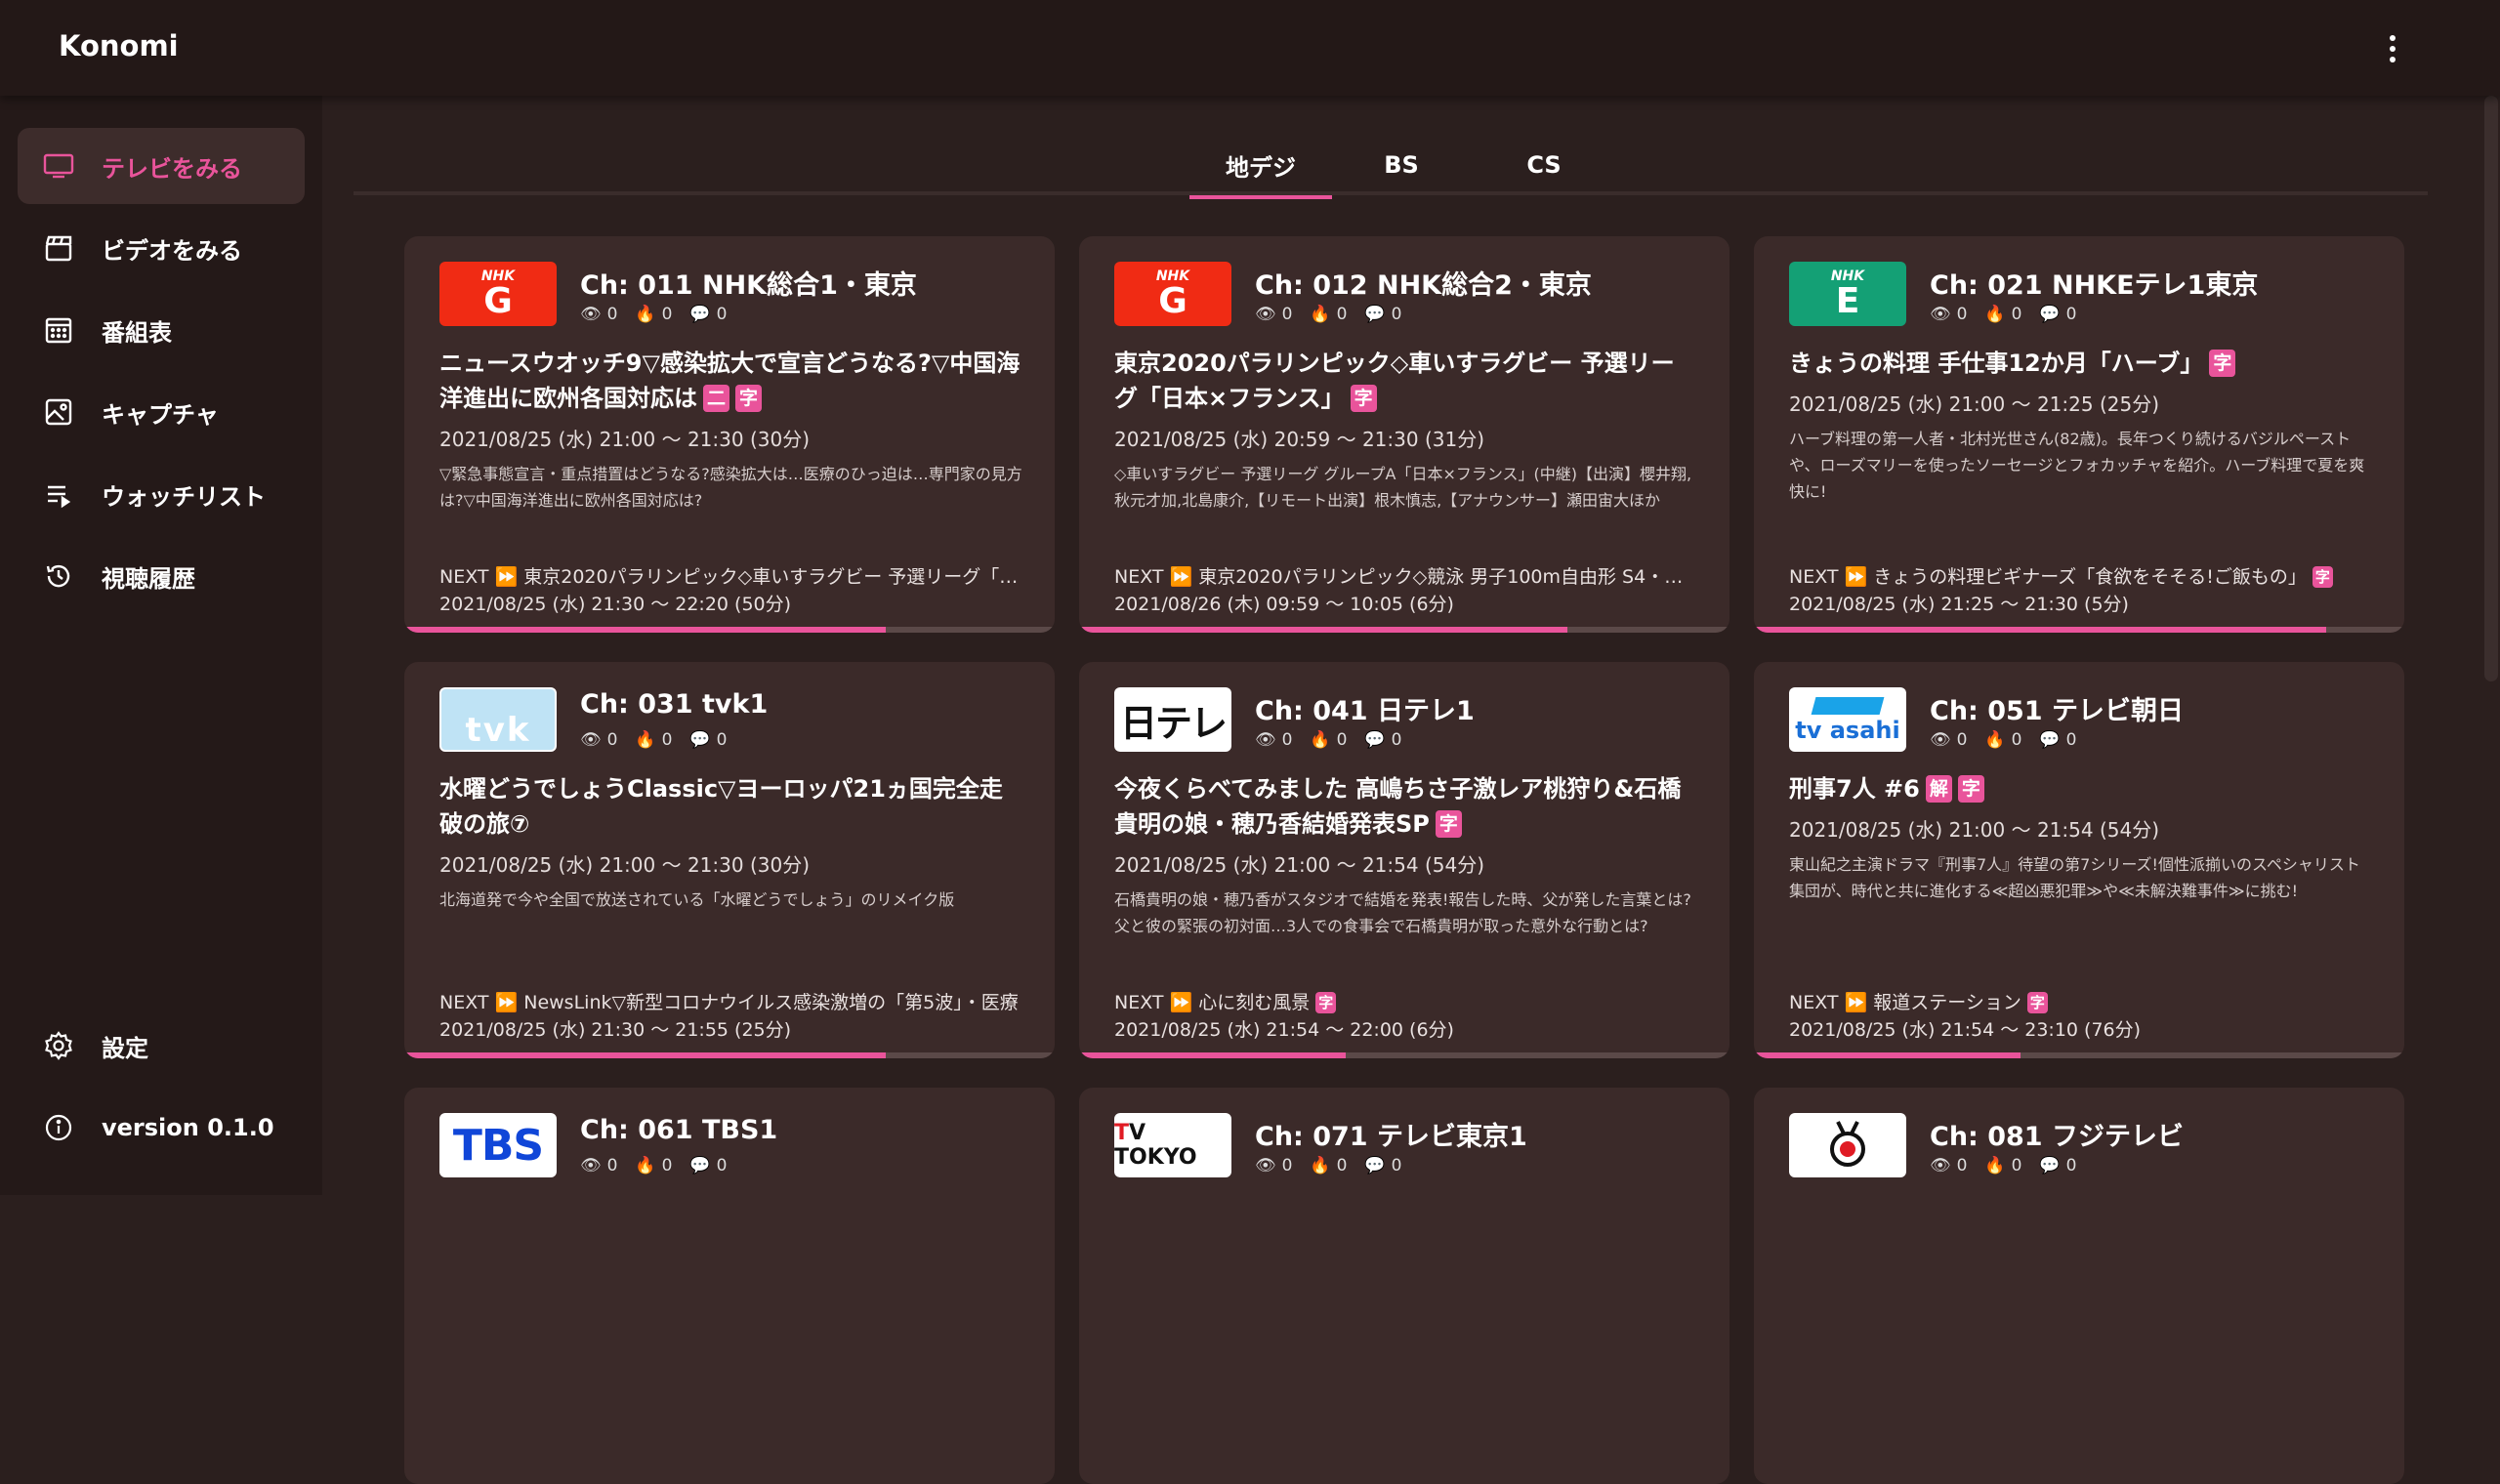  I want to click on fuji-tv-logo, so click(1848, 1145).